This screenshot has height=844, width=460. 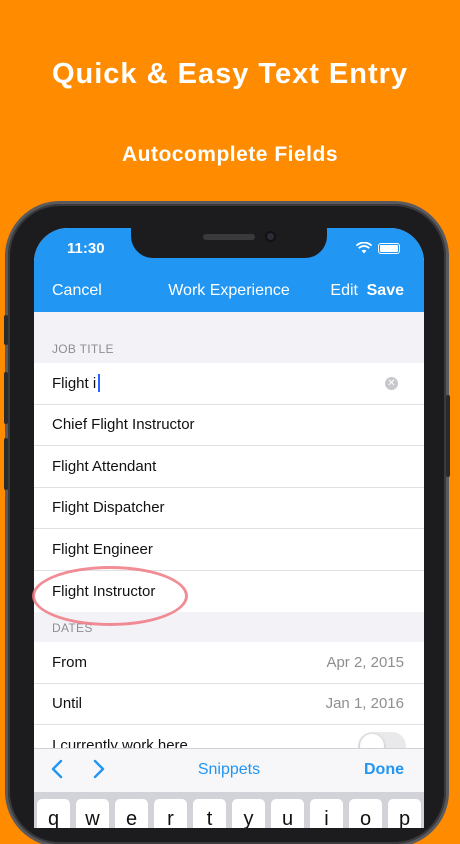 I want to click on phone-power-button, so click(x=448, y=436).